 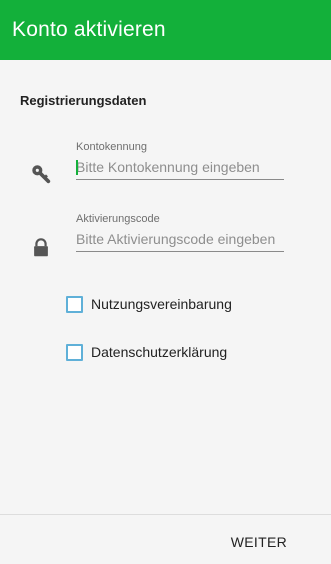 What do you see at coordinates (41, 248) in the screenshot?
I see `lock-icon` at bounding box center [41, 248].